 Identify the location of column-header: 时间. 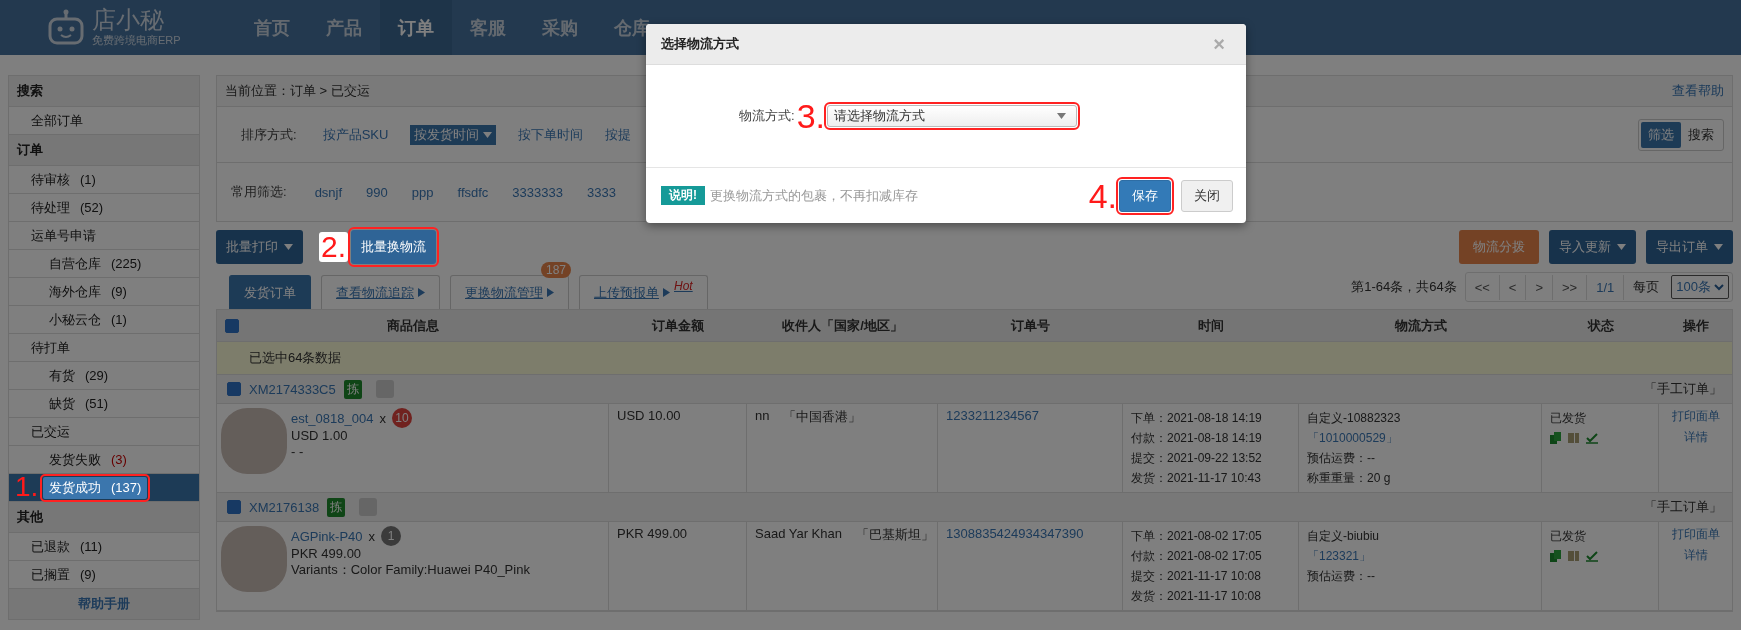
(1211, 325).